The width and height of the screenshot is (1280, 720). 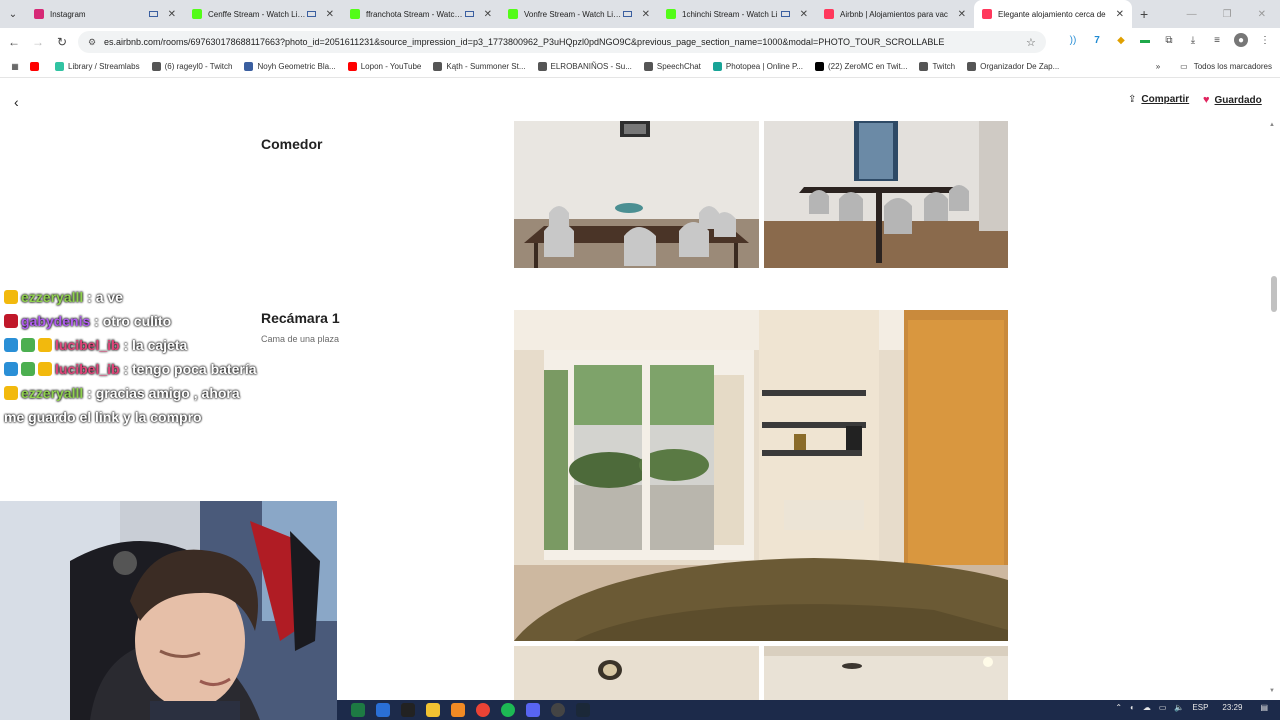 I want to click on scroll-down-icon: ▼, so click(x=1272, y=691).